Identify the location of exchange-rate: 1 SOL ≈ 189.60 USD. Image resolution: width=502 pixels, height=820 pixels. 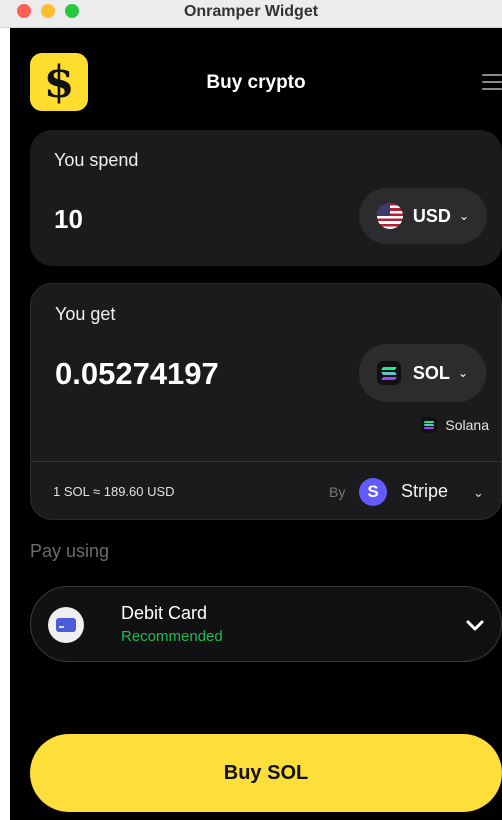
(114, 491).